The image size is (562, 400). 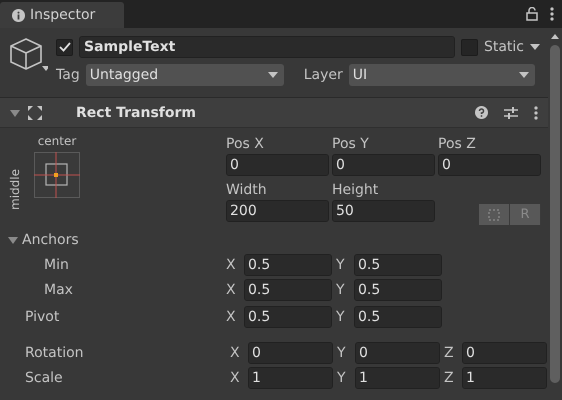 I want to click on field-label: Pos X, so click(x=245, y=144).